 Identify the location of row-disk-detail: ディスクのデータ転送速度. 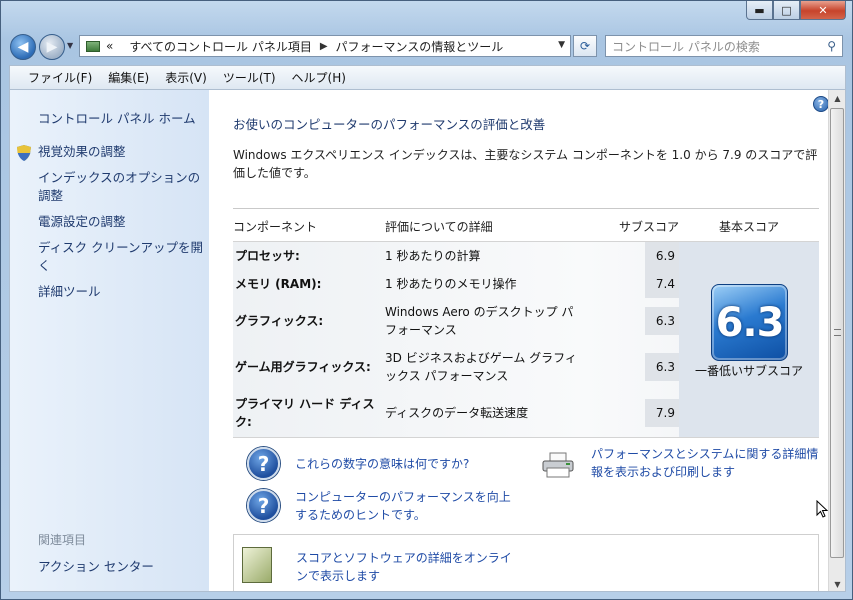
(457, 413).